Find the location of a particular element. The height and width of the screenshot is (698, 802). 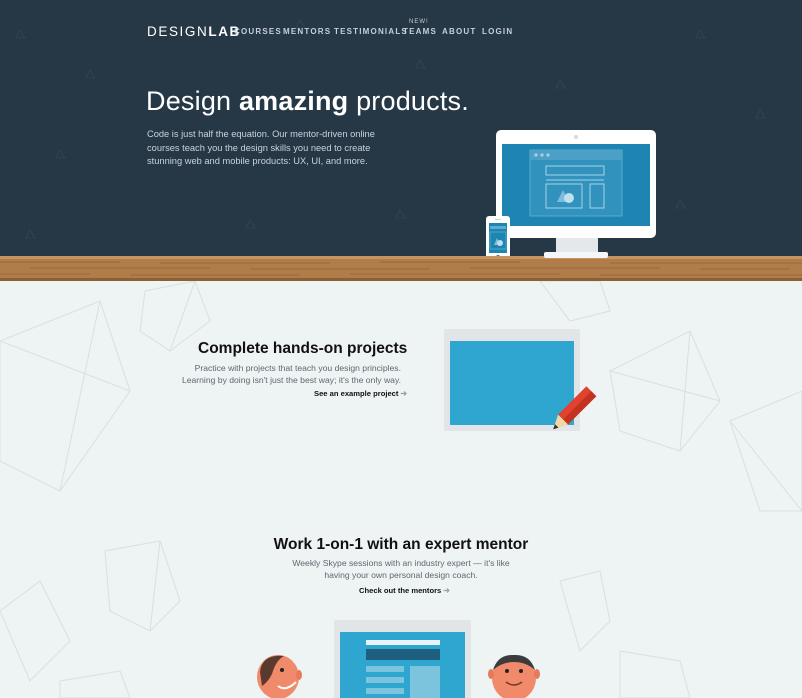

pencil-icon is located at coordinates (575, 408).